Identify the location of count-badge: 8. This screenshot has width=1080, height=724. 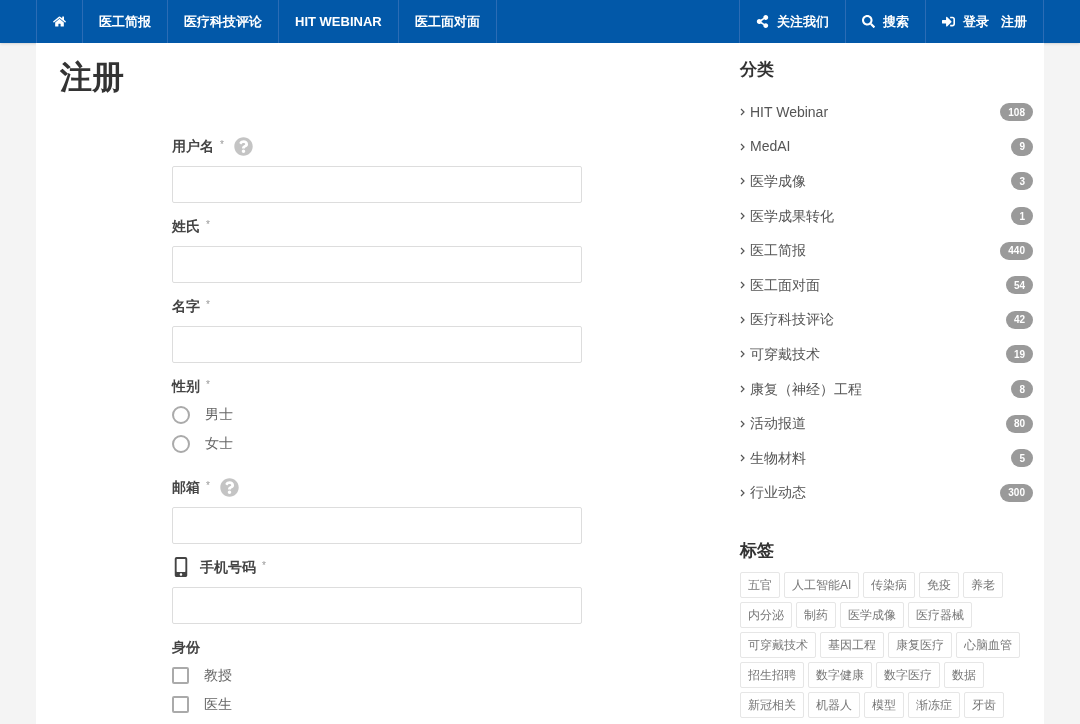
(1022, 389).